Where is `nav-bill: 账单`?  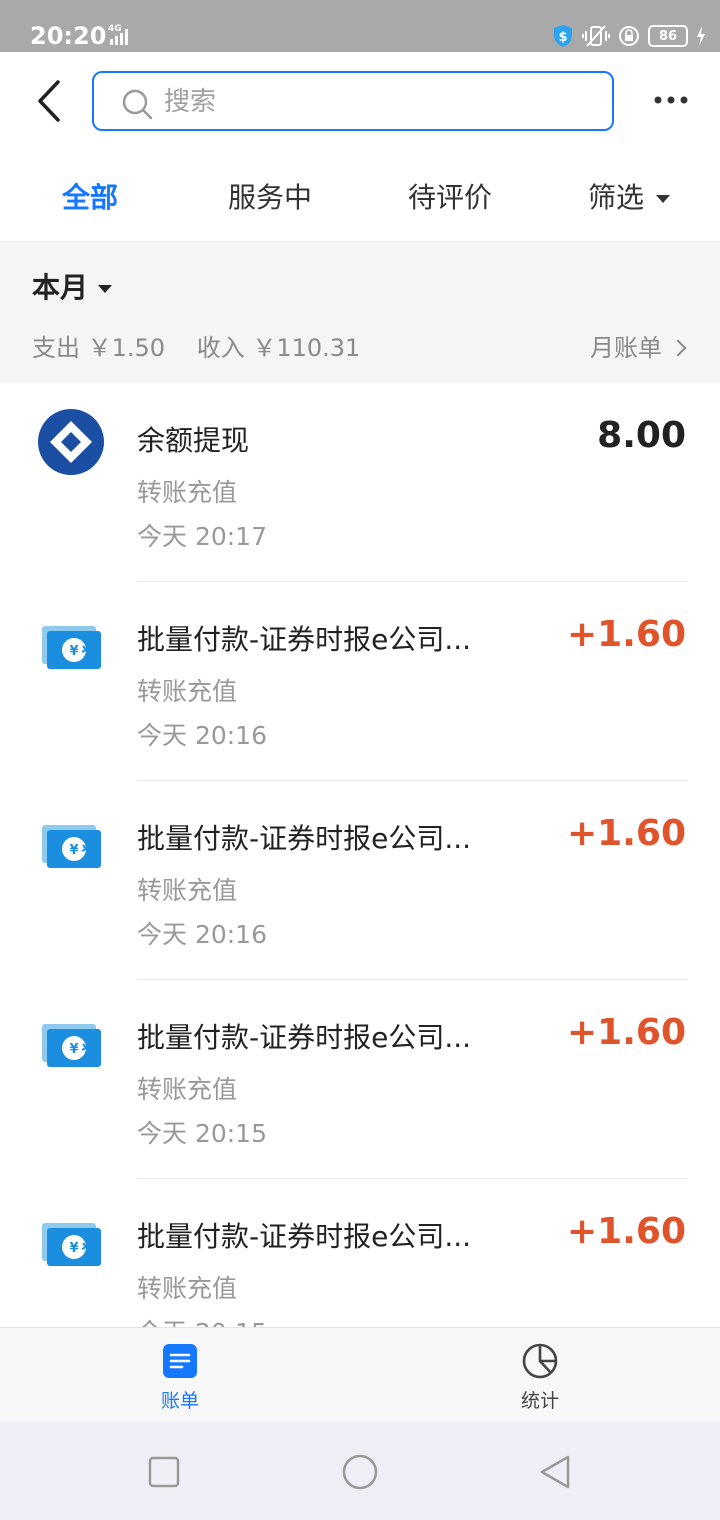 nav-bill: 账单 is located at coordinates (180, 1377).